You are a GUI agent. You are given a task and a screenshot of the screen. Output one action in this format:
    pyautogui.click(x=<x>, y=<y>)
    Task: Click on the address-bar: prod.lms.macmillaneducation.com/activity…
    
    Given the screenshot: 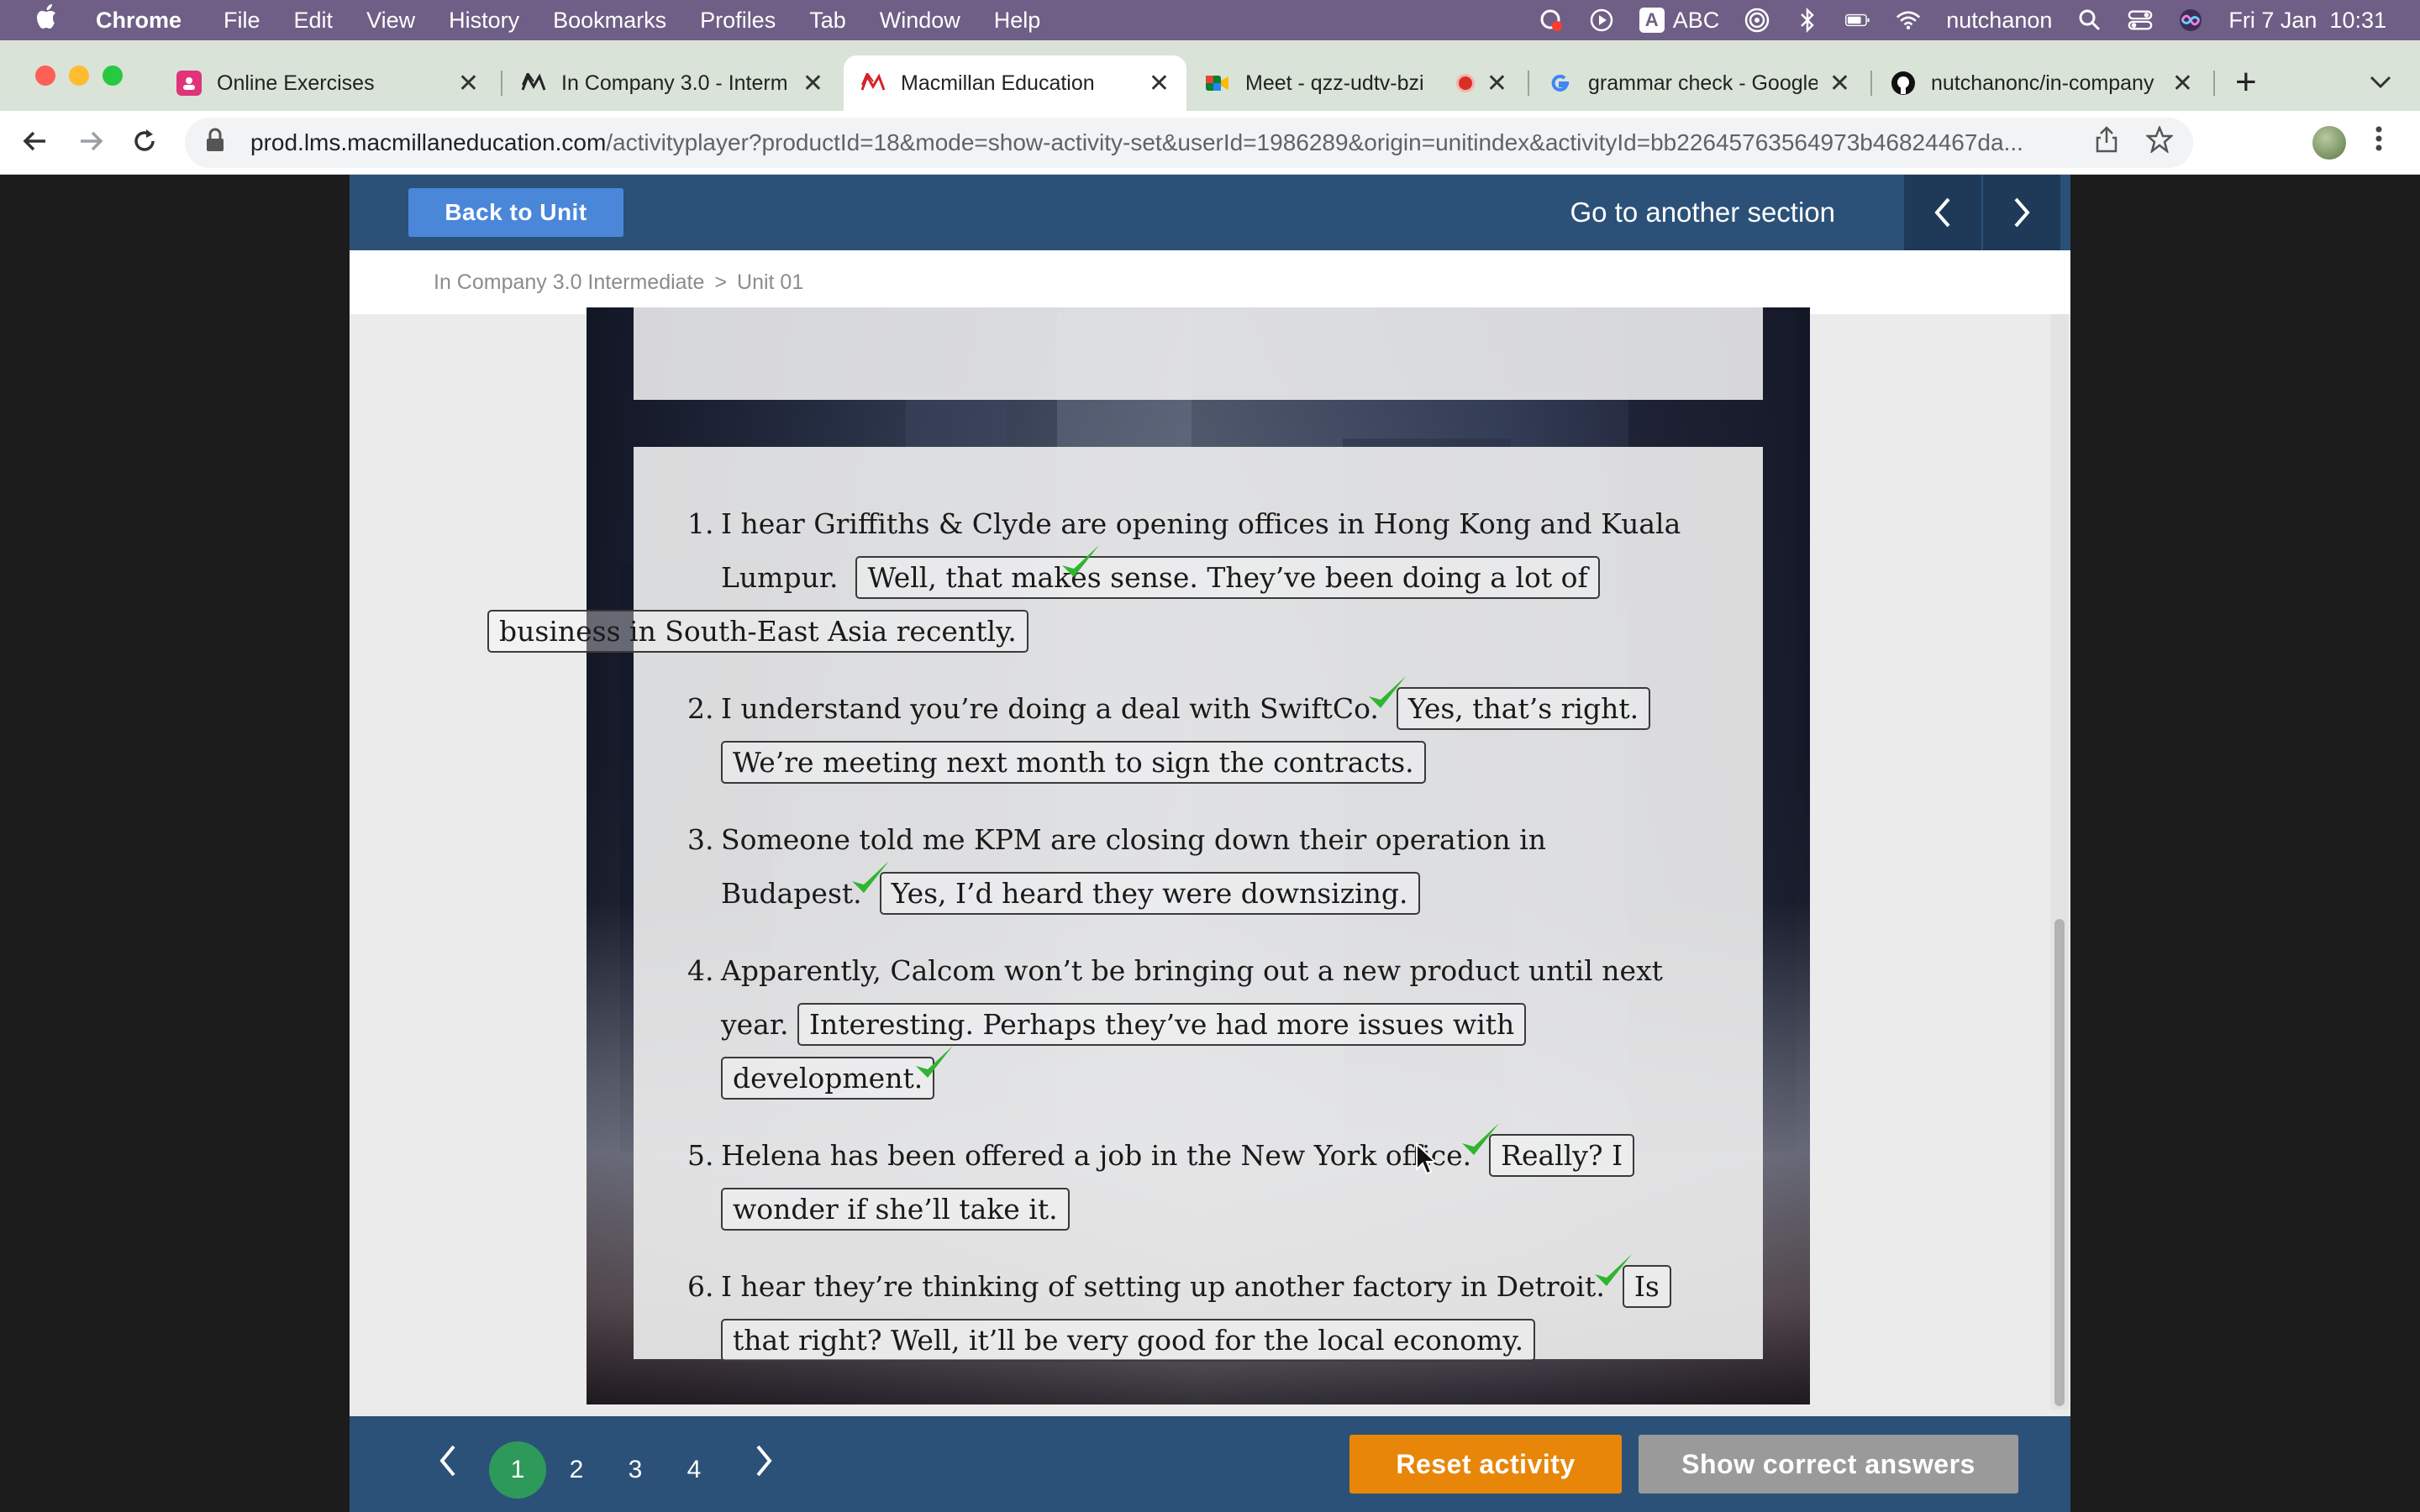 What is the action you would take?
    pyautogui.click(x=1189, y=143)
    